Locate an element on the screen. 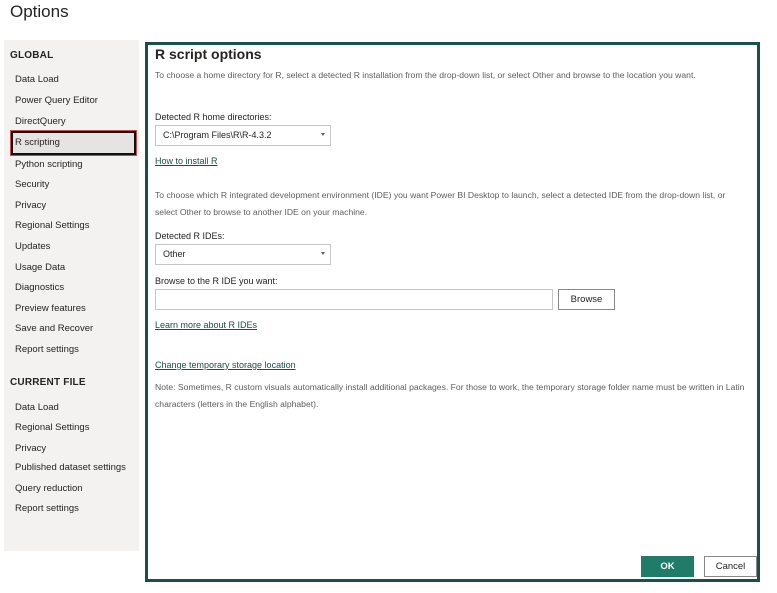 This screenshot has width=777, height=593. how-to-install-r-link: How to install R is located at coordinates (186, 161).